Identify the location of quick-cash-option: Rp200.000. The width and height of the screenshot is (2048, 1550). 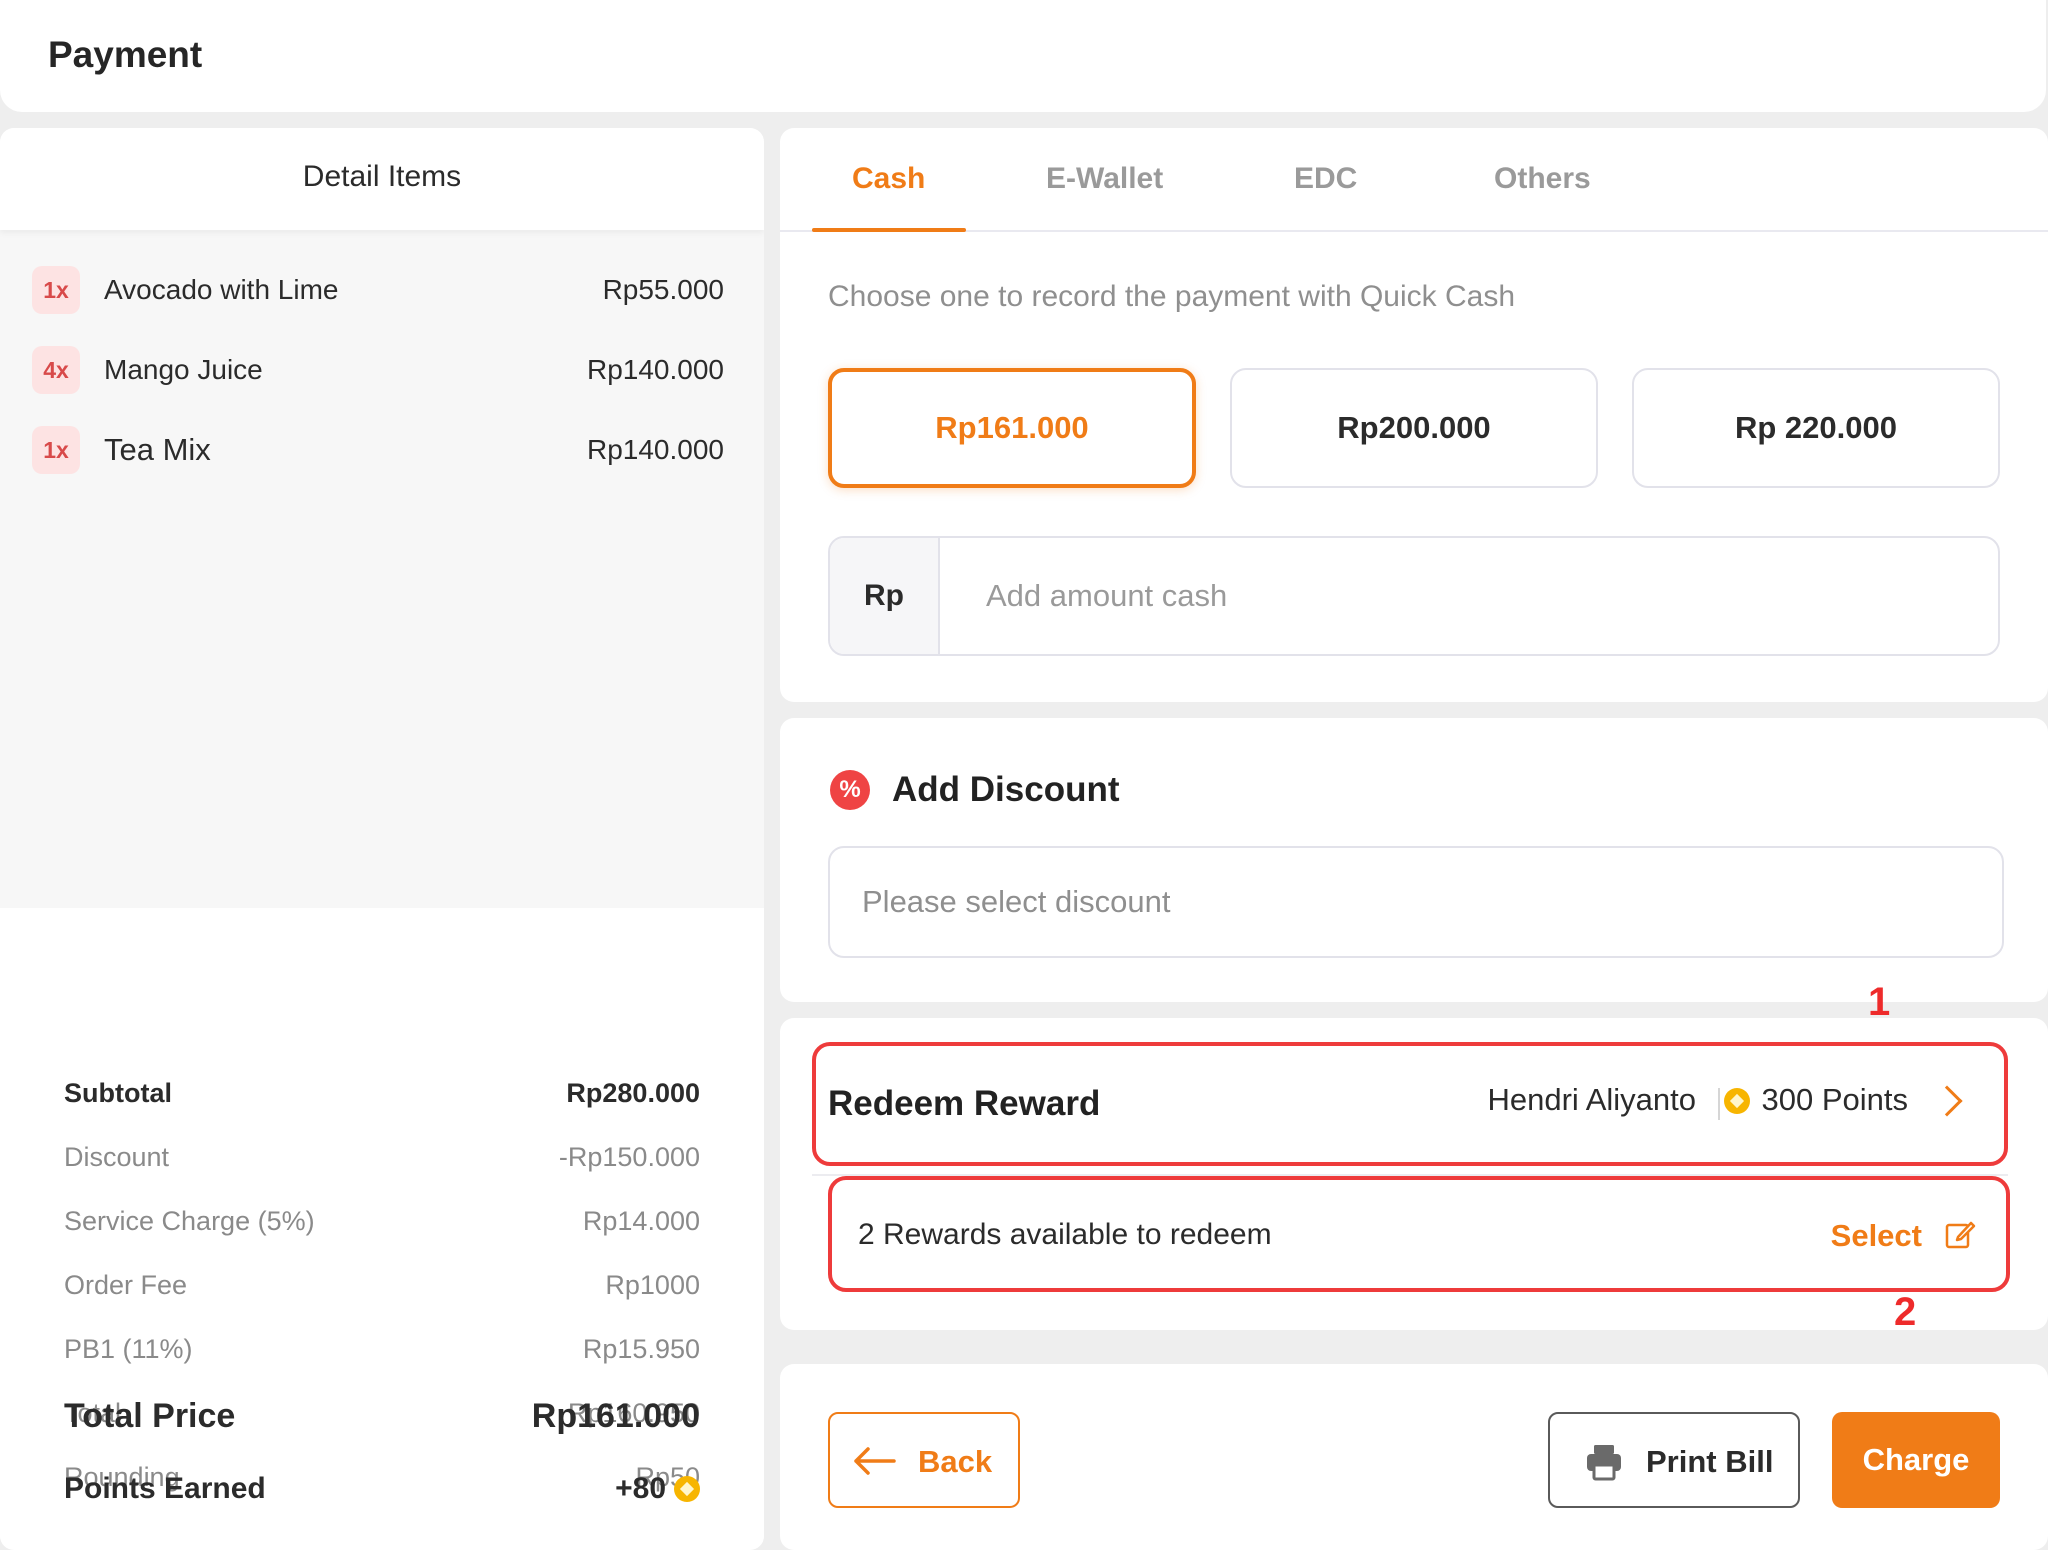
(1414, 428).